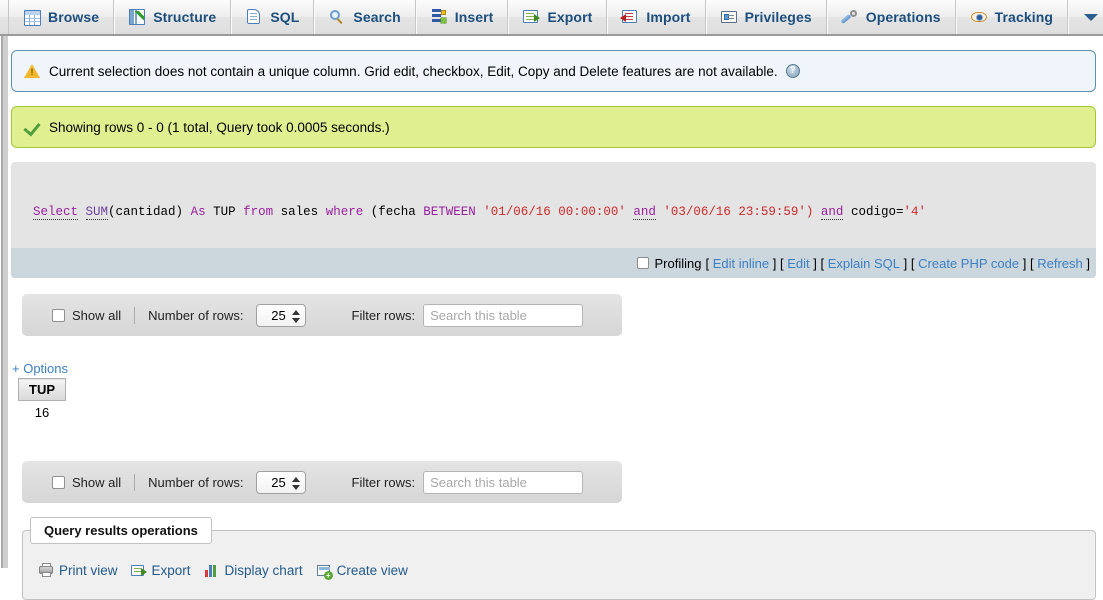 This screenshot has height=600, width=1103. What do you see at coordinates (377, 17) in the screenshot?
I see `tab-search-label: Search` at bounding box center [377, 17].